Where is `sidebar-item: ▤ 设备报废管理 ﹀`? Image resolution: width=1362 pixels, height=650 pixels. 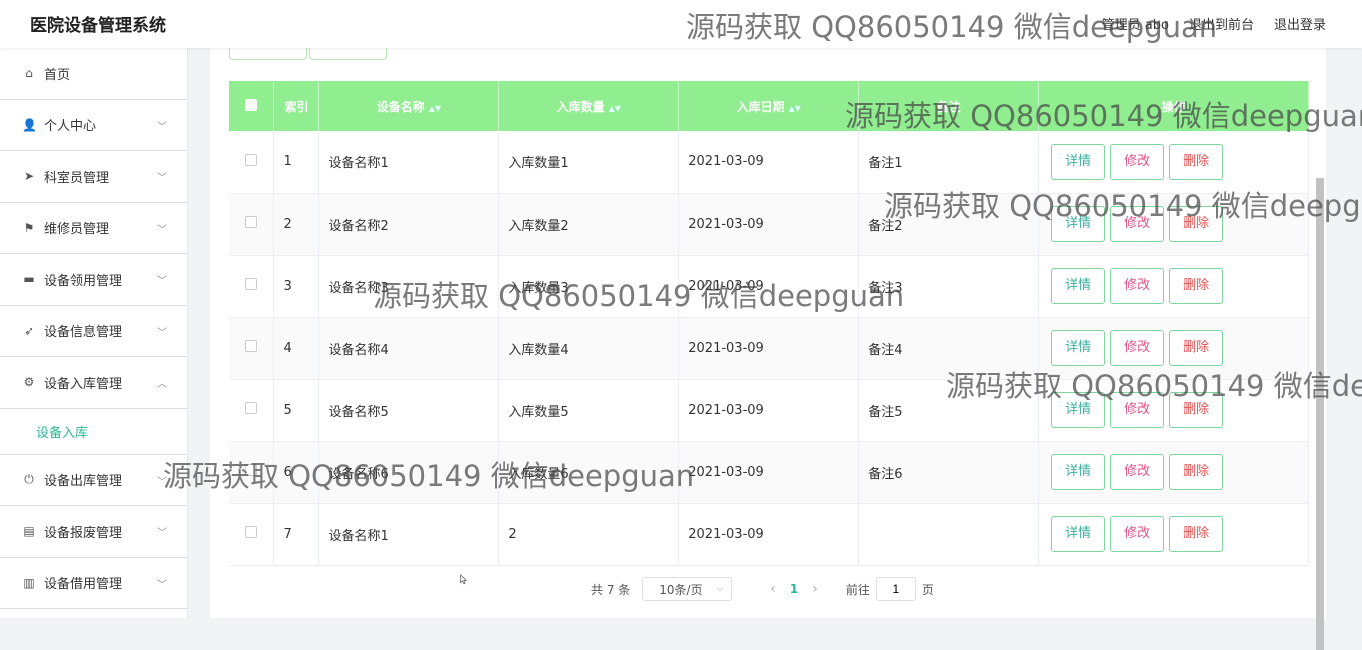
sidebar-item: ▤ 设备报废管理 ﹀ is located at coordinates (93, 532).